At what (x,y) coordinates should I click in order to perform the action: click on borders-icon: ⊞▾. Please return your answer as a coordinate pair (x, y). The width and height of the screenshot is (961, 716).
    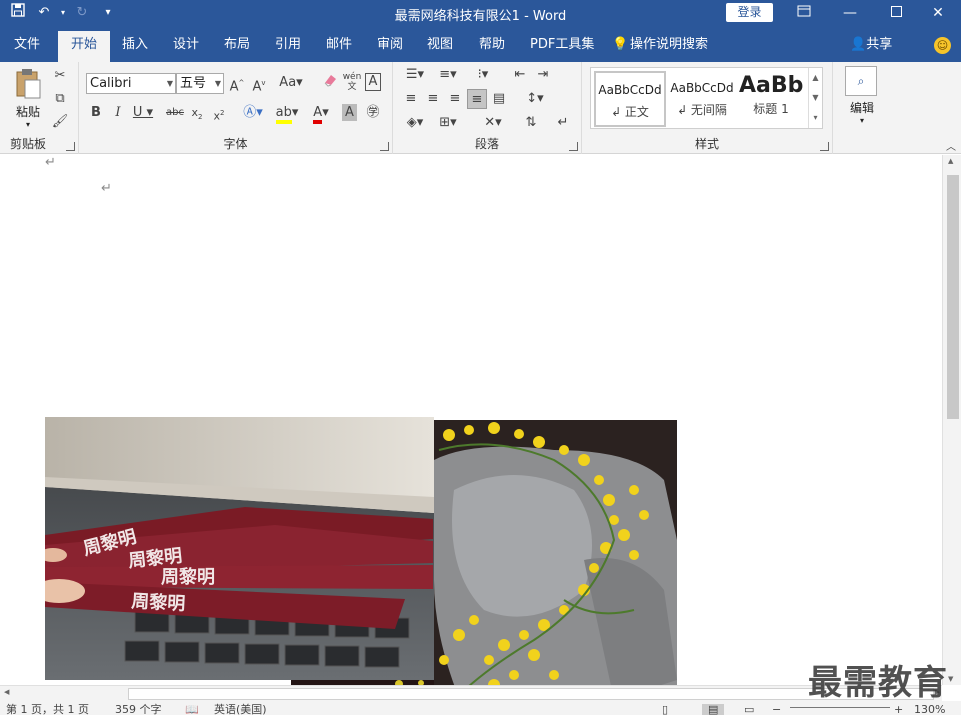
    Looking at the image, I should click on (448, 123).